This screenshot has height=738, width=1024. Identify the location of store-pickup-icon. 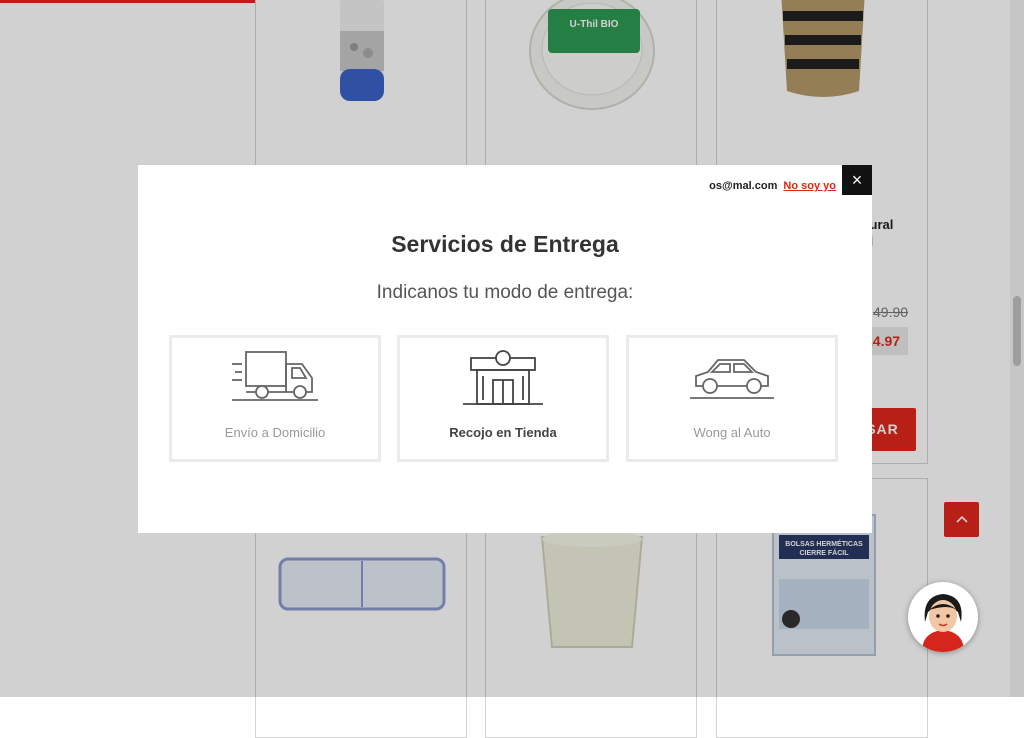
(503, 377).